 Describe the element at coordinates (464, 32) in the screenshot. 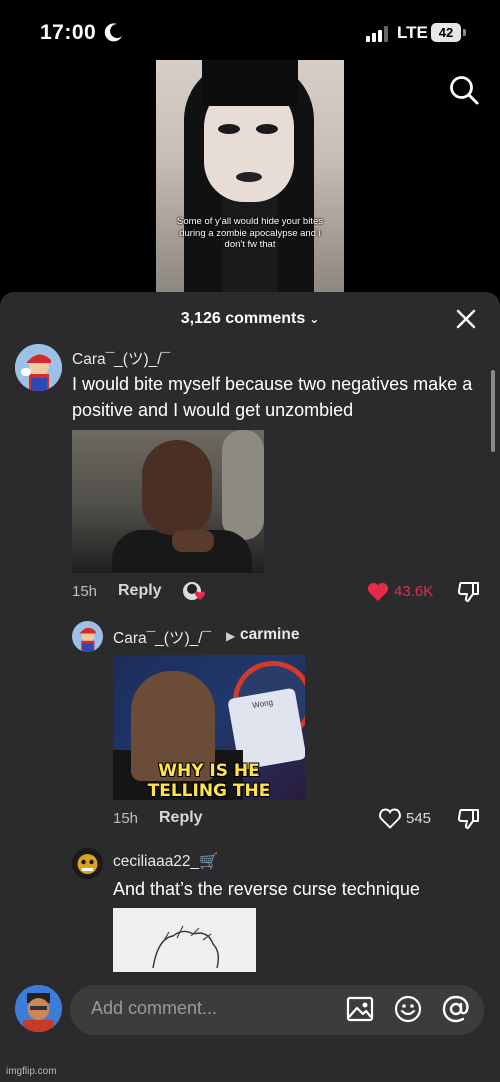

I see `battery-tip` at that location.